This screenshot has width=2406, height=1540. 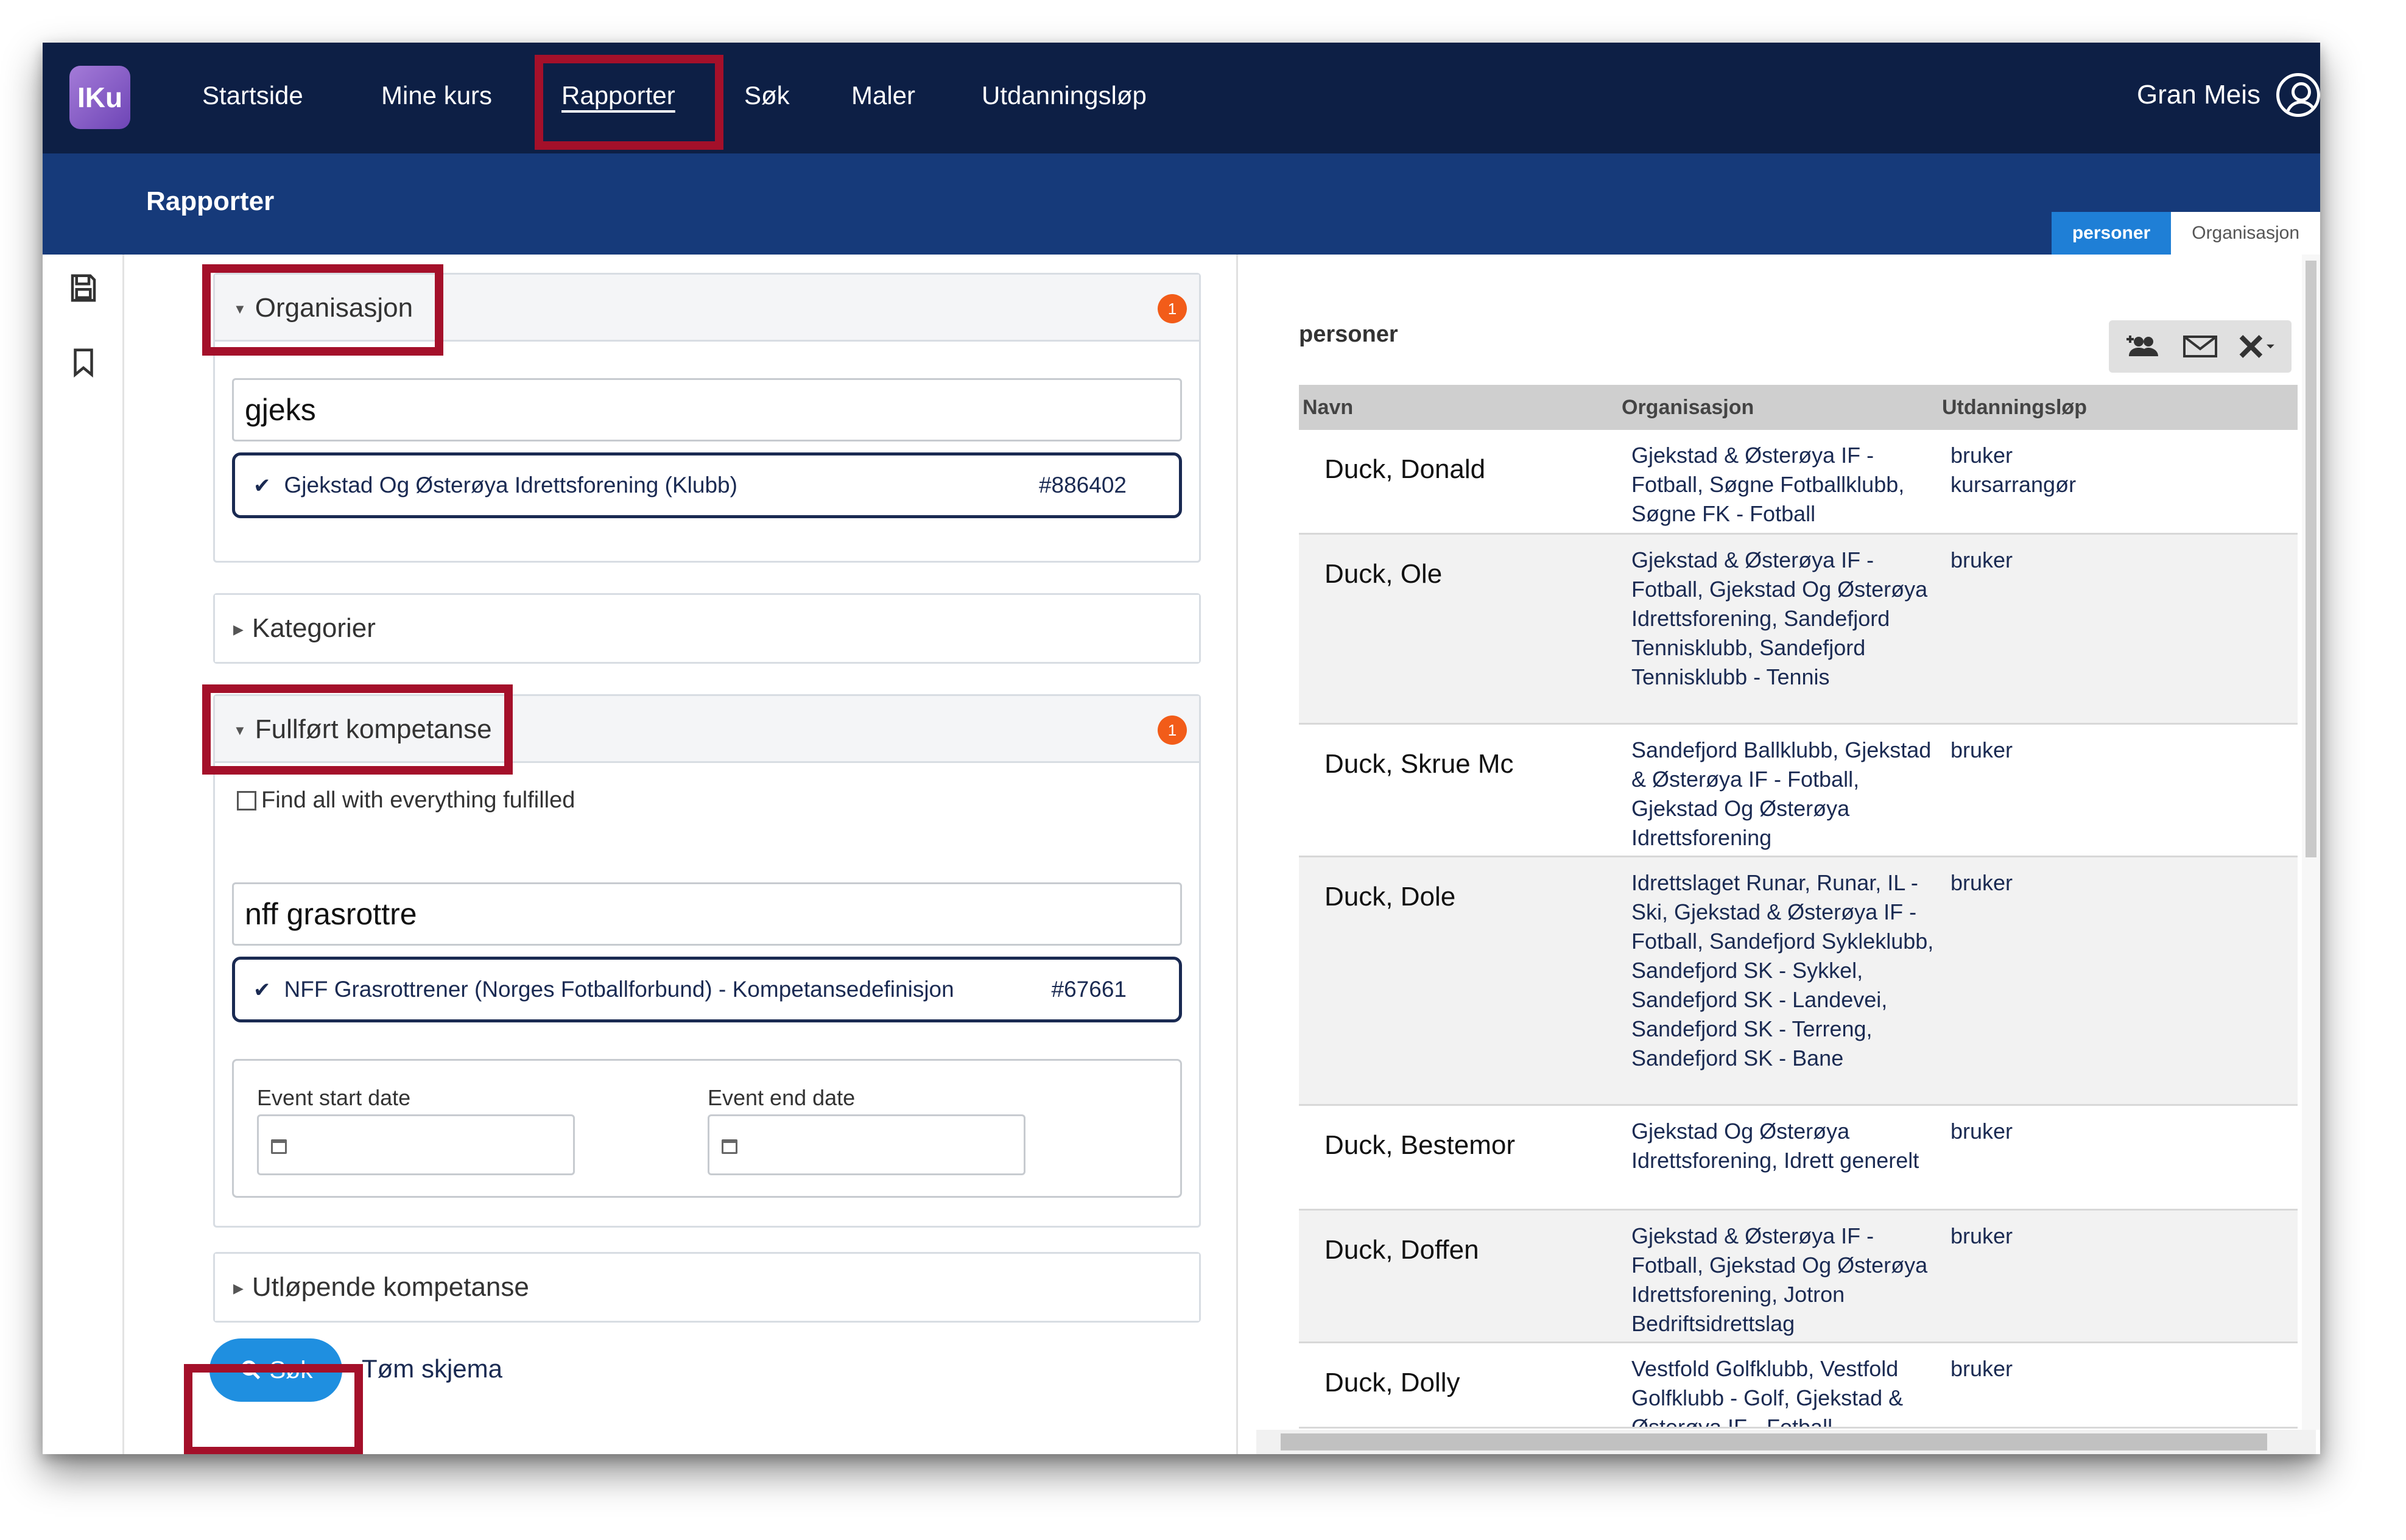 What do you see at coordinates (883, 95) in the screenshot?
I see `nav-maler: Maler` at bounding box center [883, 95].